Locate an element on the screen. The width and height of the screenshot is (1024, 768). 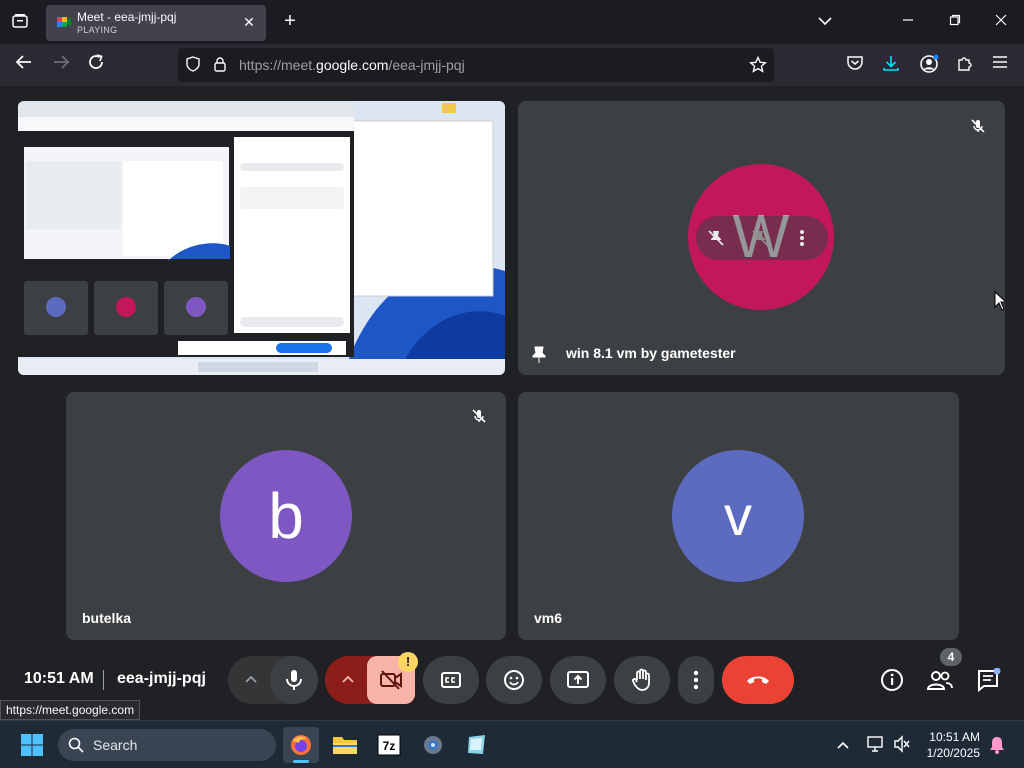
microphone-icon is located at coordinates (294, 680).